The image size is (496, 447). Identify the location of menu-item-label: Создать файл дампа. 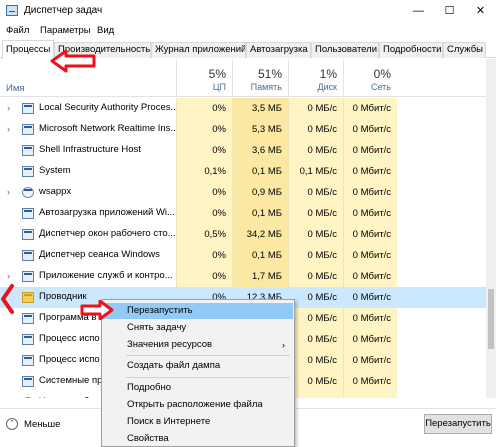
(174, 366).